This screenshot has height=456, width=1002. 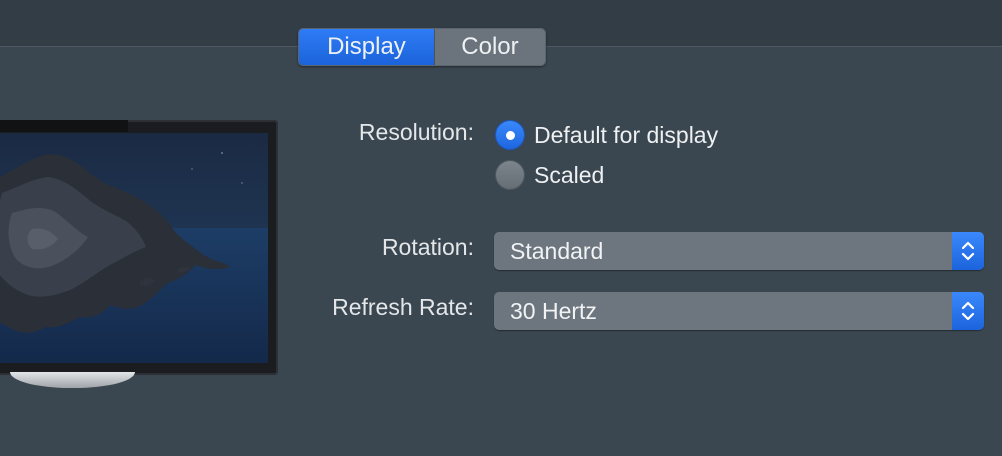 I want to click on monitor-stand, so click(x=72, y=380).